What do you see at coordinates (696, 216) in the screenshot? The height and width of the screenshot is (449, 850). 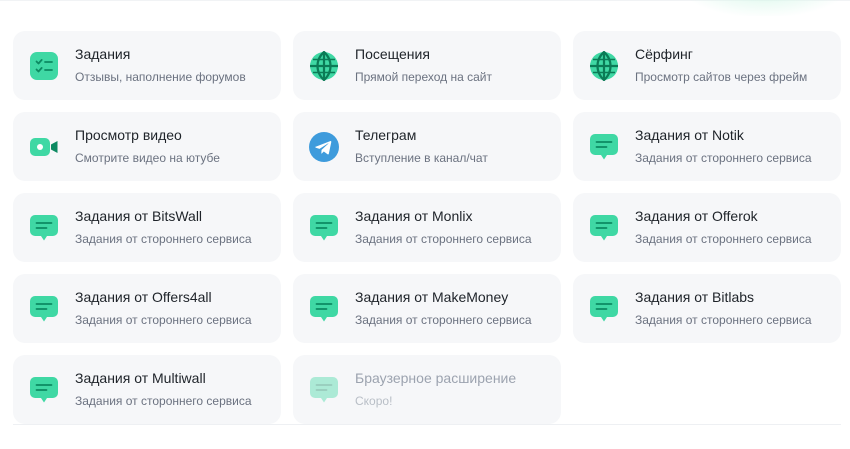 I see `card-title: Задания от Offerok` at bounding box center [696, 216].